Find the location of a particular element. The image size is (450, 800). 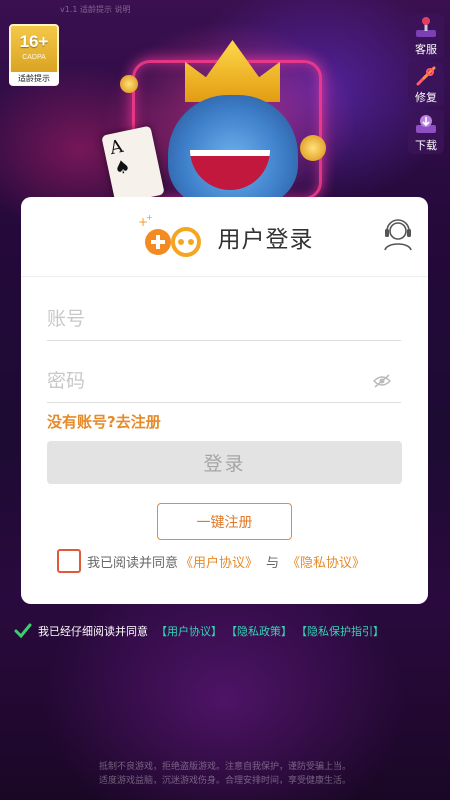

account-field is located at coordinates (224, 320).